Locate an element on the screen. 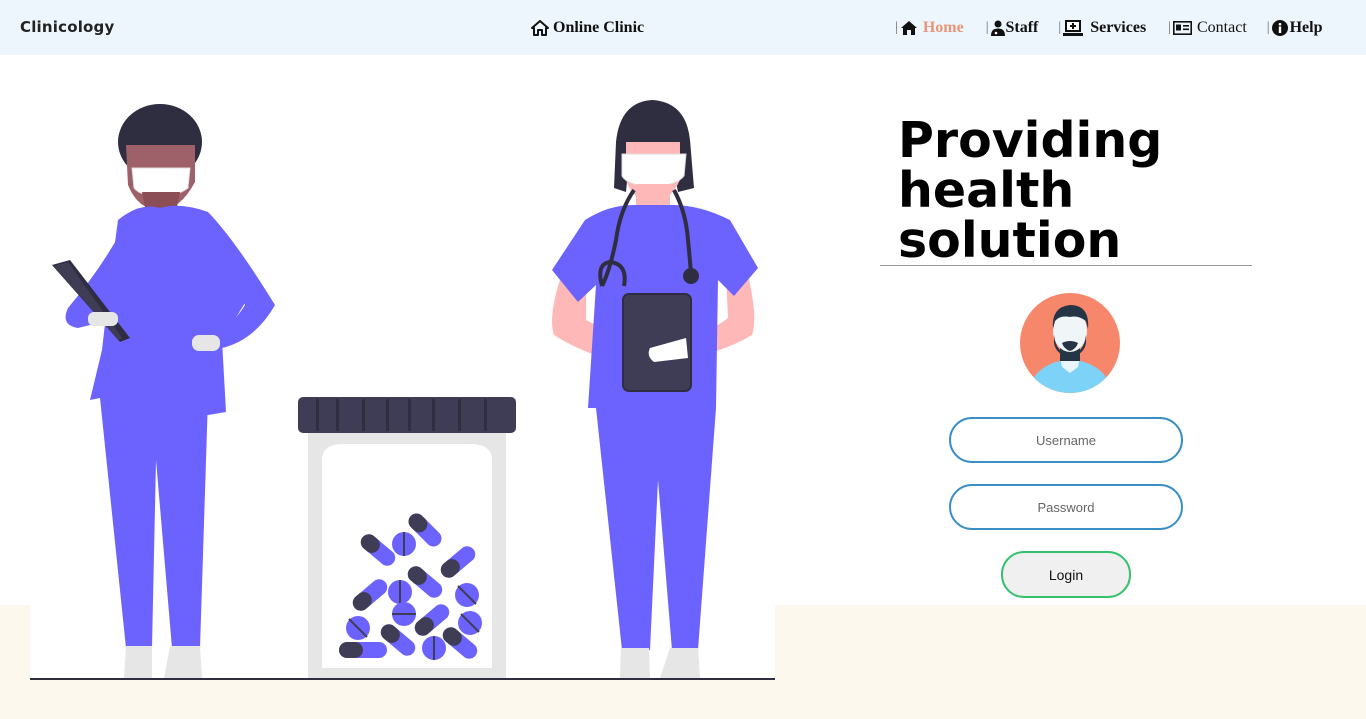 This screenshot has width=1366, height=719. nav-label-contact: Contact is located at coordinates (1222, 27).